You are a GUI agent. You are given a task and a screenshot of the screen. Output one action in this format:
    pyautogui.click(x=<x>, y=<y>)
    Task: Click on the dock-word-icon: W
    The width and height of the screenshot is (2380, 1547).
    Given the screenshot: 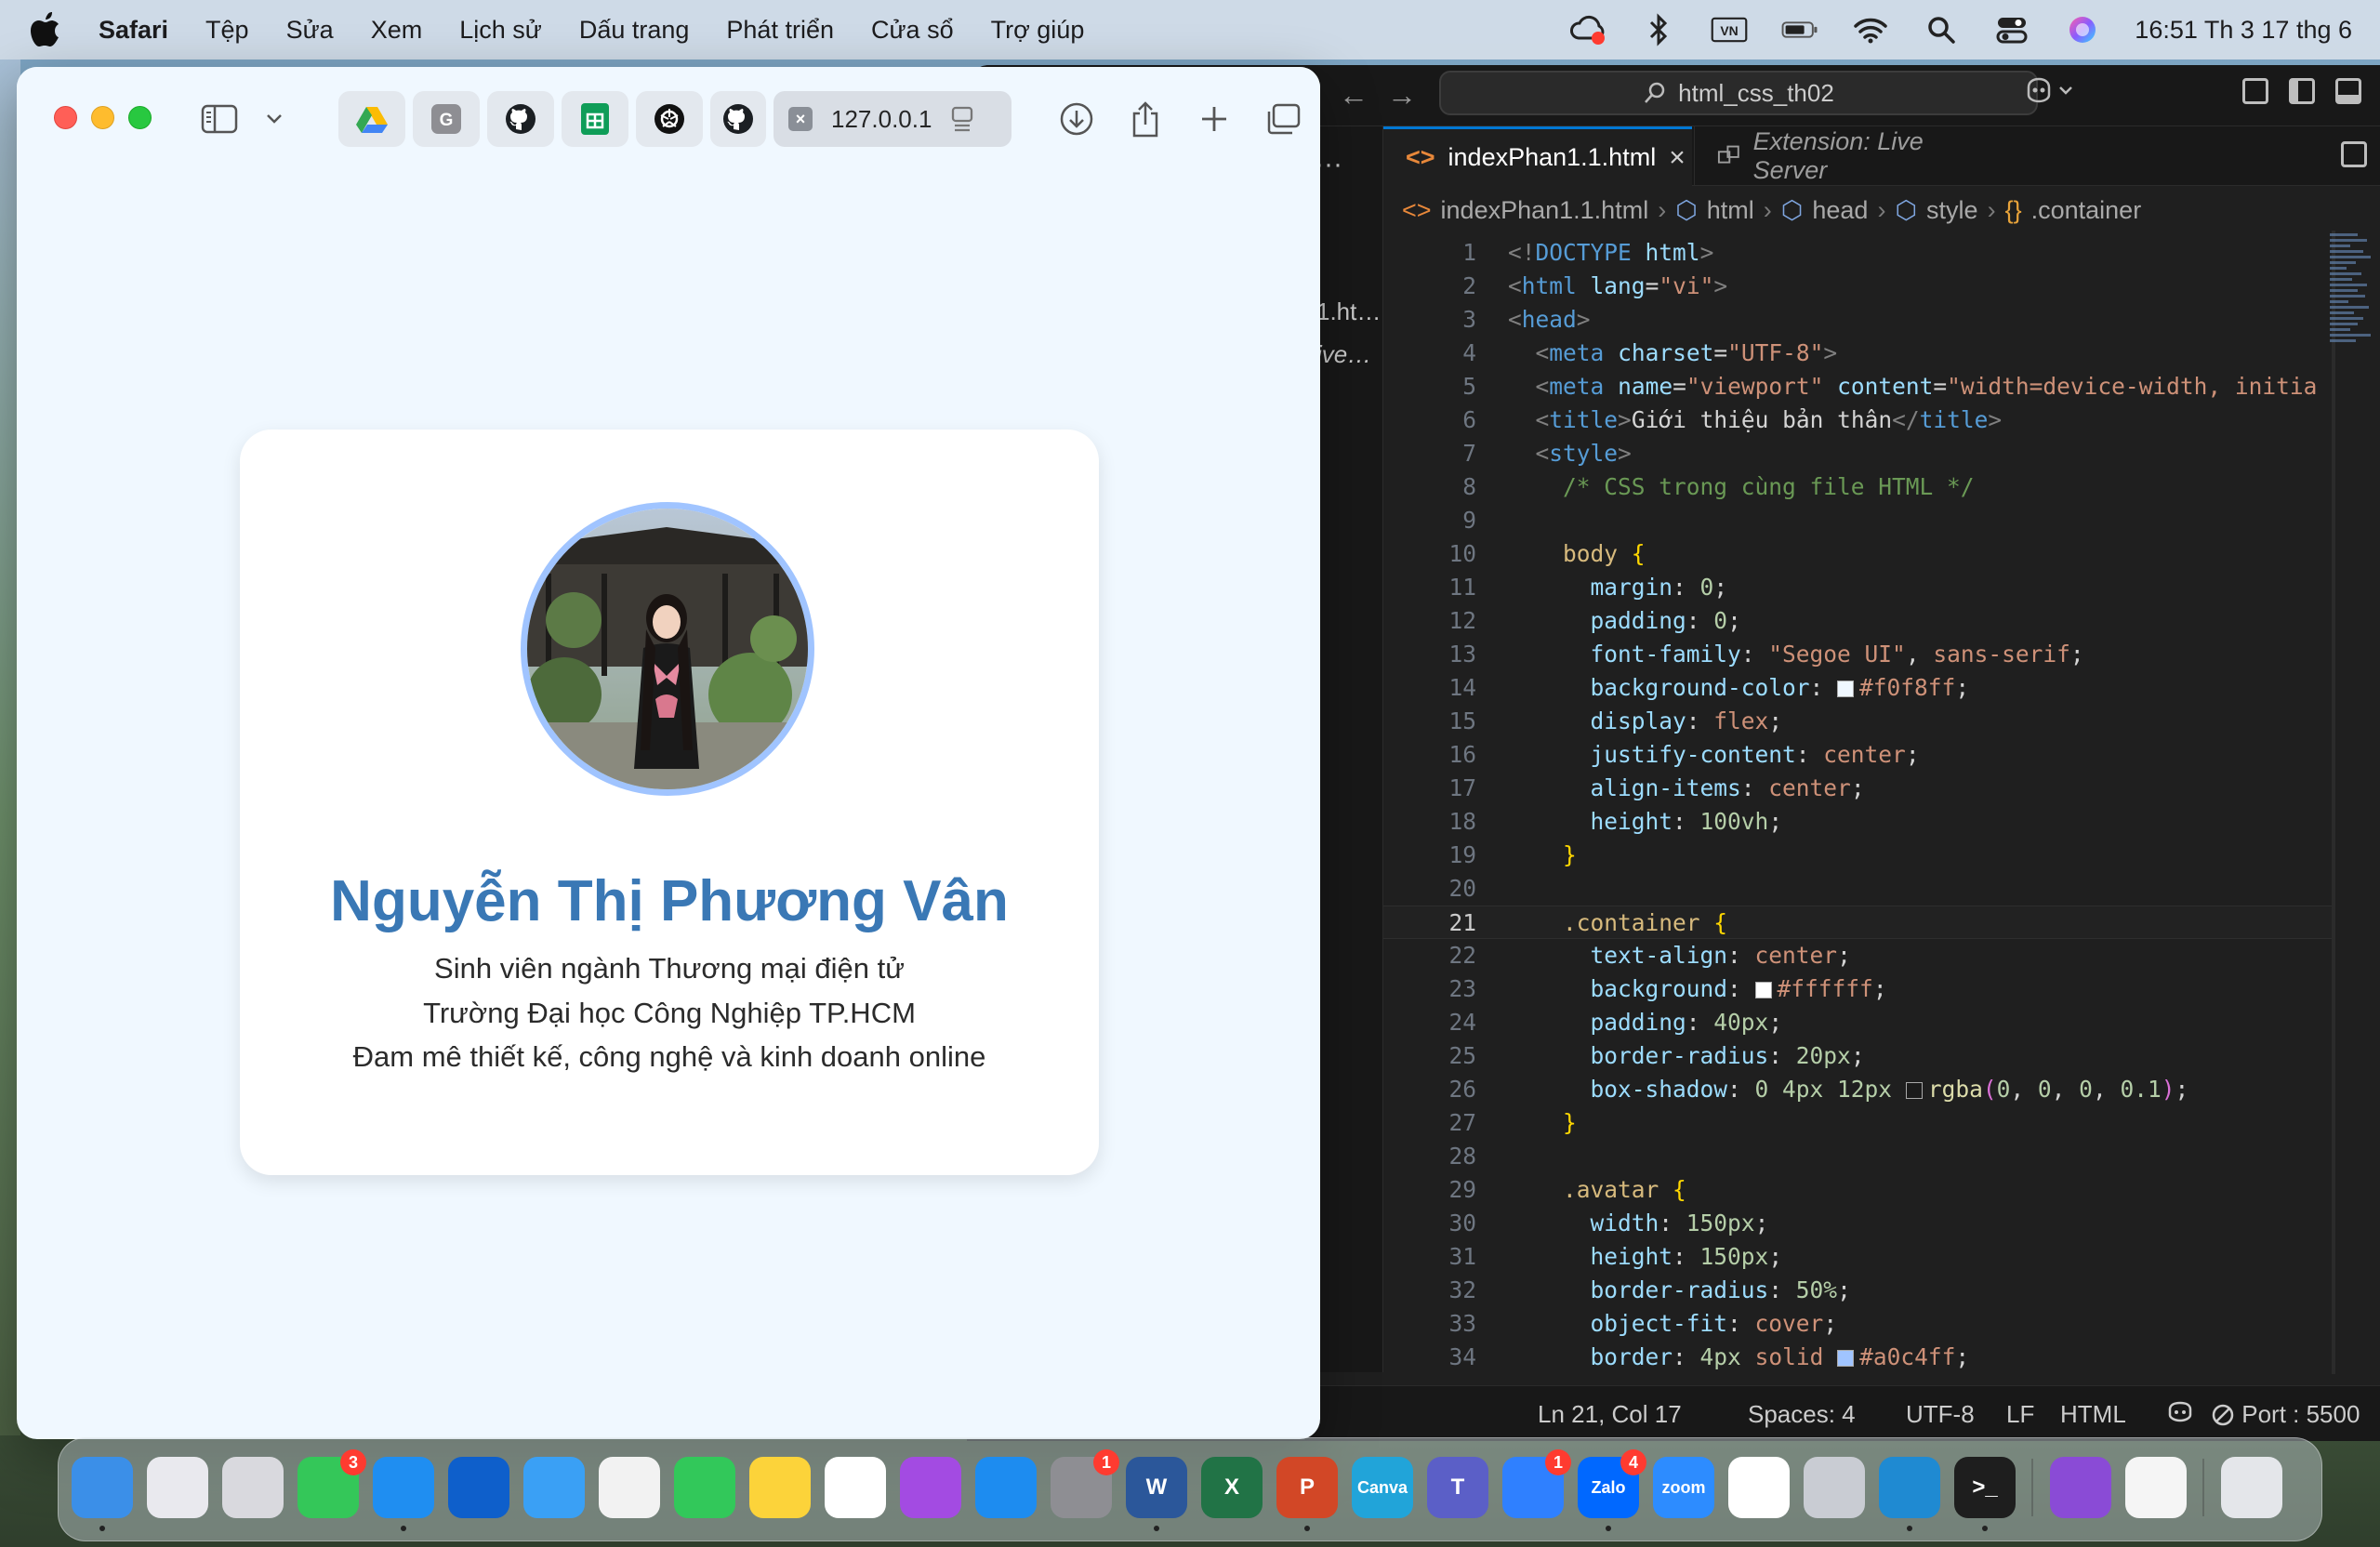 What is the action you would take?
    pyautogui.click(x=1156, y=1487)
    